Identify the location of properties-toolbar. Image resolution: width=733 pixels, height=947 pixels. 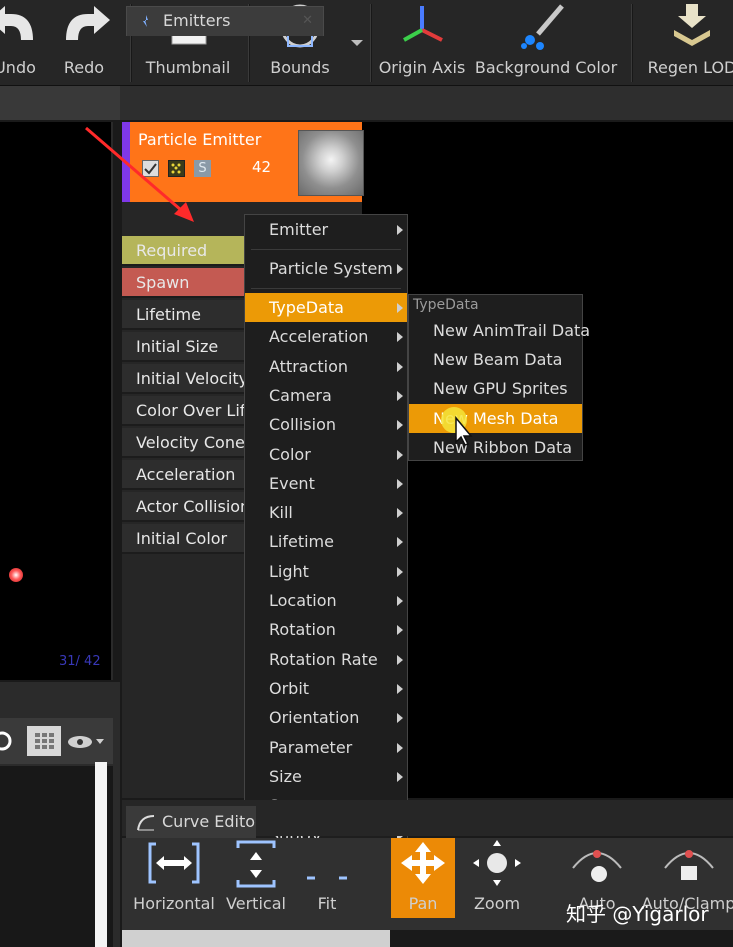
(56, 741).